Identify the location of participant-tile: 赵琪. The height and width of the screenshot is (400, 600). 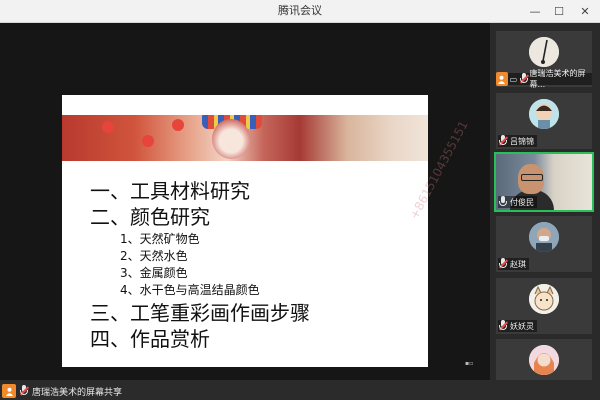
(544, 244).